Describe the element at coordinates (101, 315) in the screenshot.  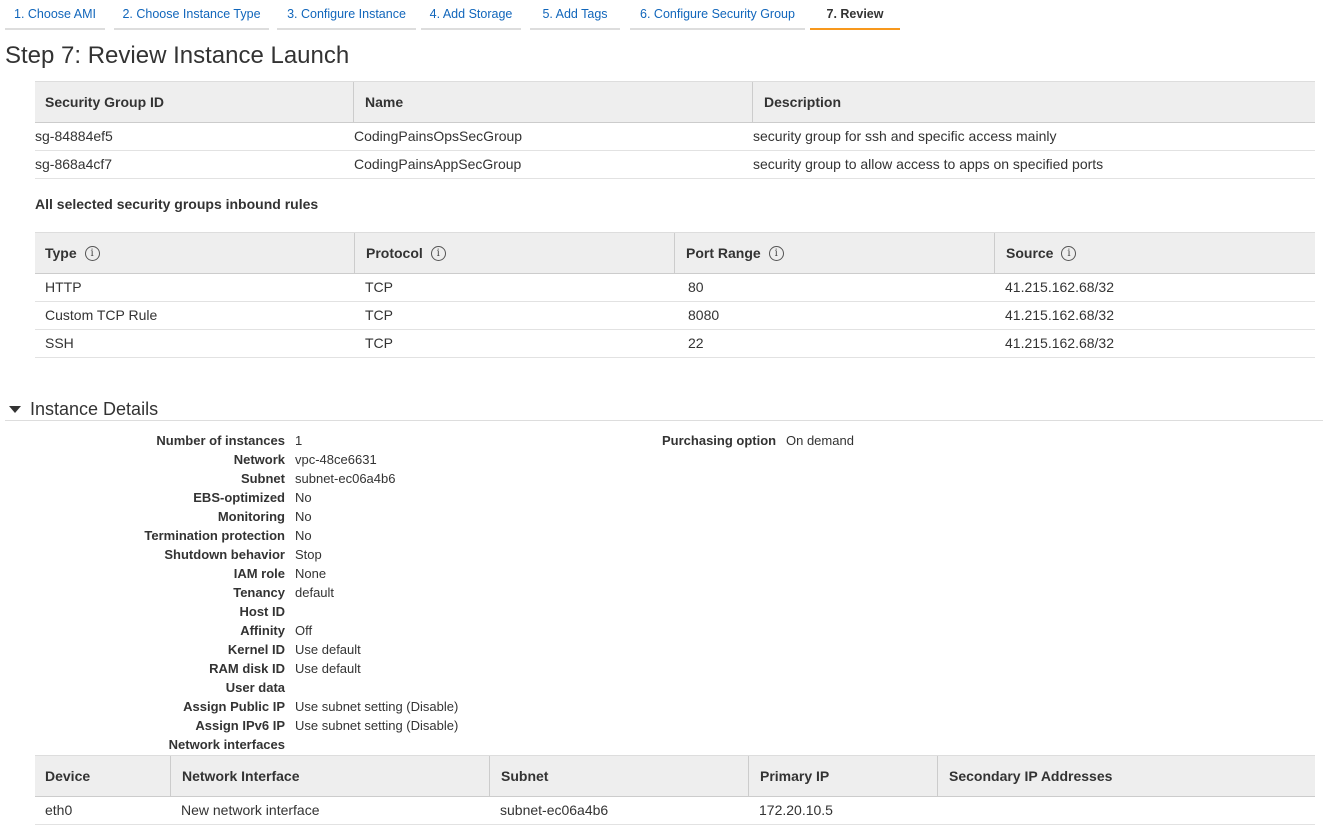
I see `rule-type: Custom TCP Rule` at that location.